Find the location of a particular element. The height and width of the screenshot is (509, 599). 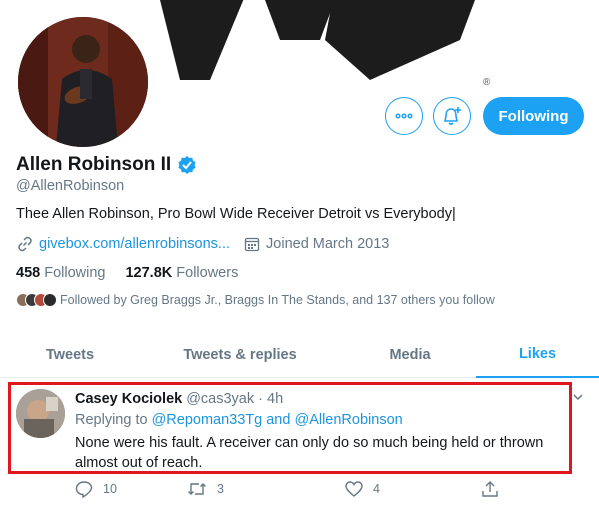

author-photo is located at coordinates (40, 413).